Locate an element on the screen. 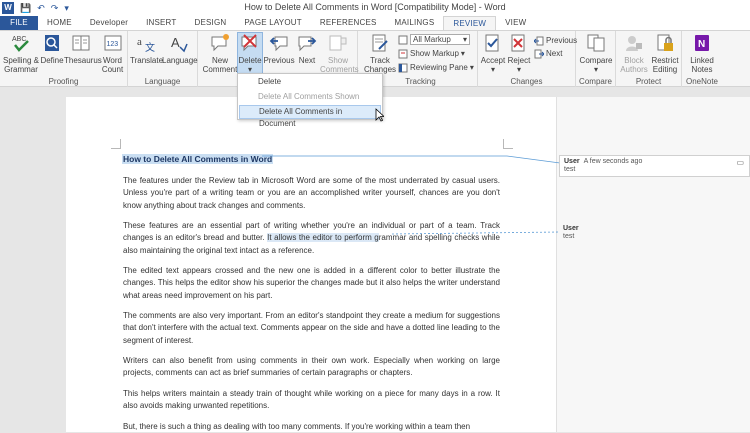  mouse-cursor-icon is located at coordinates (379, 115).